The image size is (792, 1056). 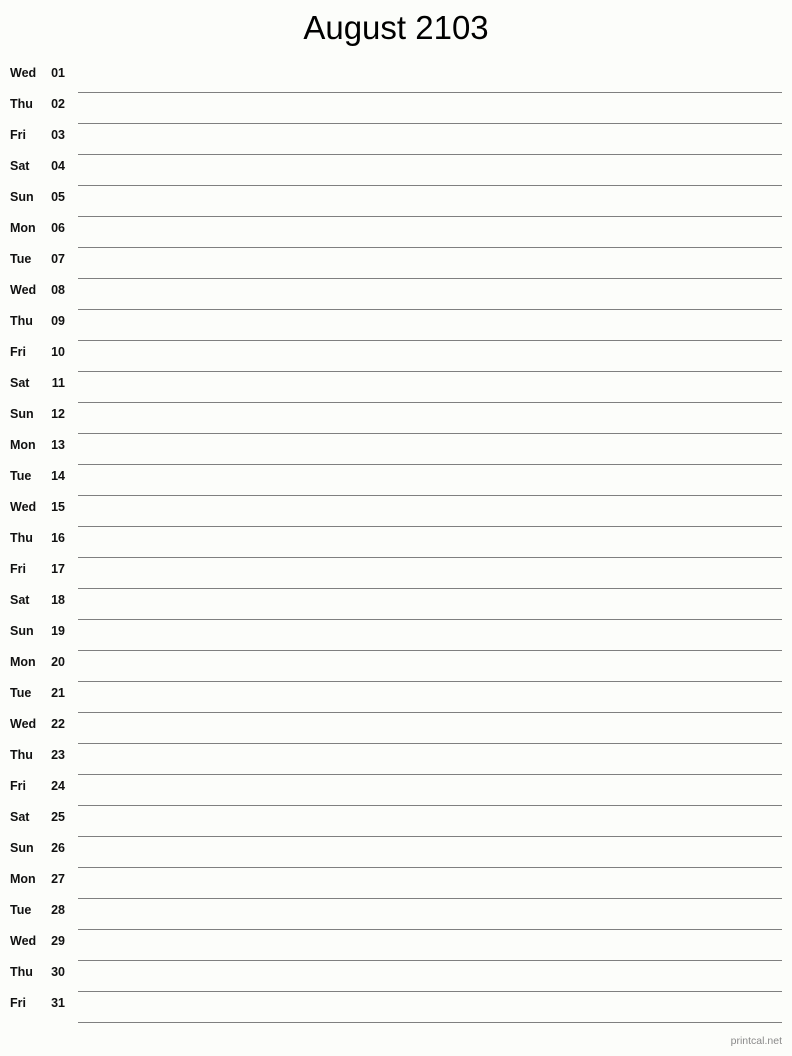 I want to click on day-number-label: 09, so click(x=58, y=321).